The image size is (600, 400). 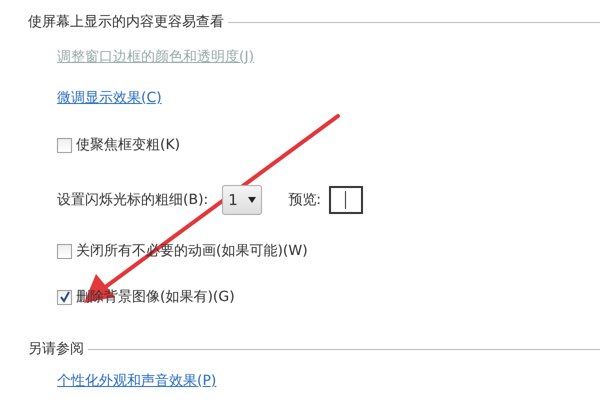 I want to click on cursor-preview, so click(x=345, y=200).